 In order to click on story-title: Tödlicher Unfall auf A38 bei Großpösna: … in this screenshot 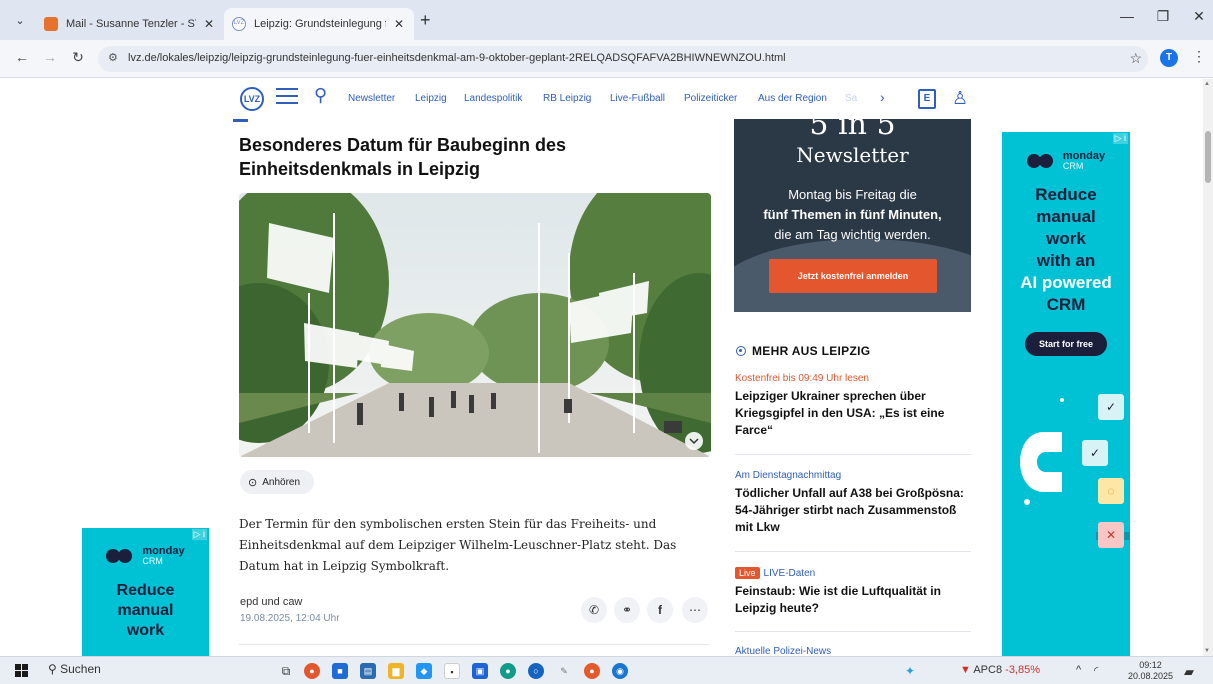, I will do `click(853, 510)`.